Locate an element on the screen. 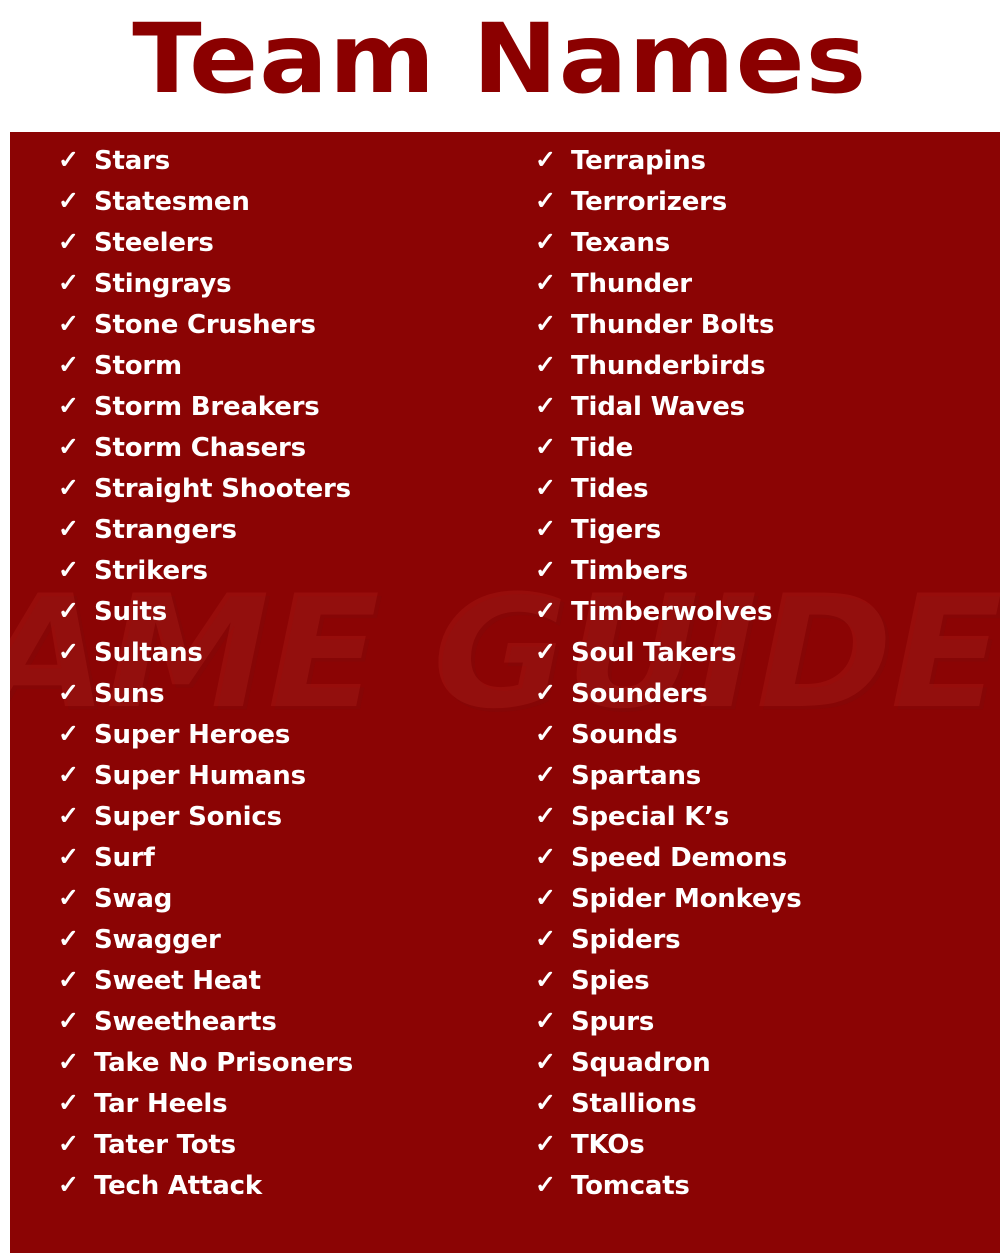 This screenshot has width=1000, height=1253. list-item: ✓ Stone Crushers is located at coordinates (281, 332).